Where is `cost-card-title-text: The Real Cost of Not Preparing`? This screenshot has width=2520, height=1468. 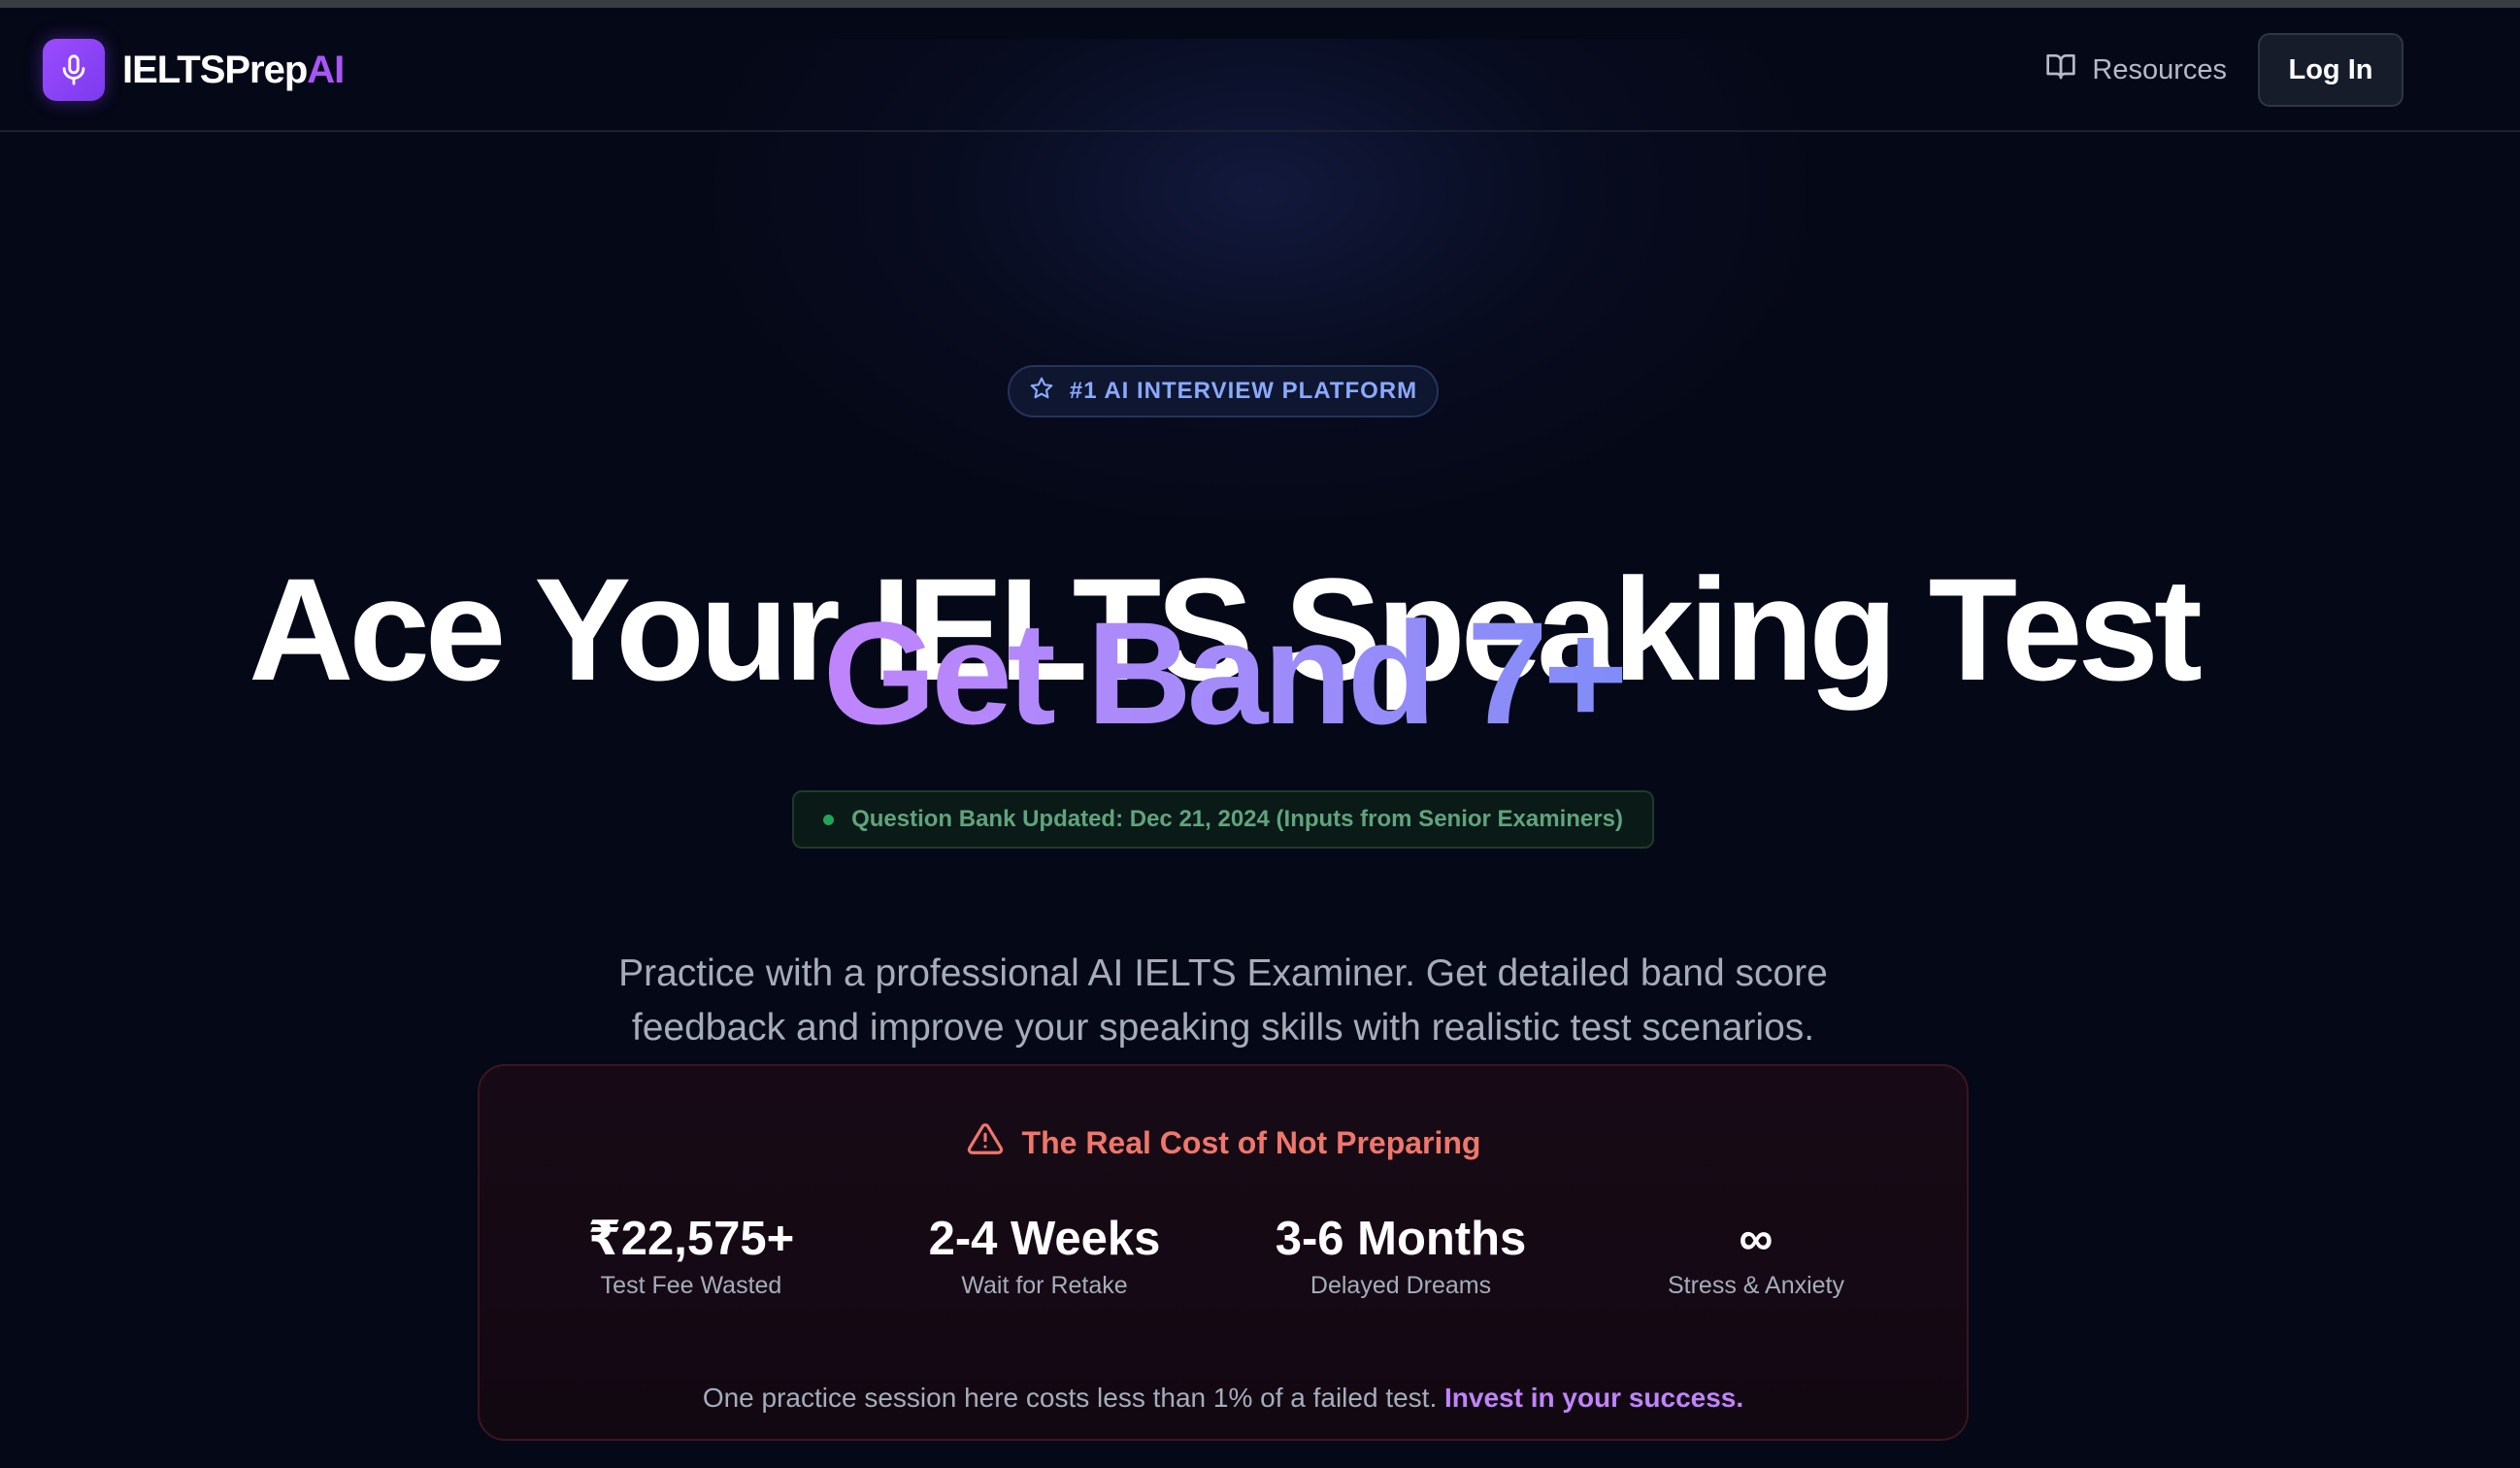 cost-card-title-text: The Real Cost of Not Preparing is located at coordinates (1251, 1142).